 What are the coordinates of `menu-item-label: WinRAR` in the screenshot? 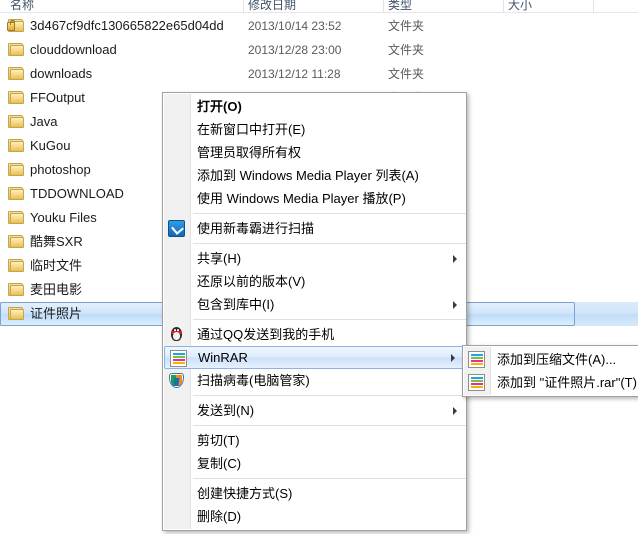 It's located at (223, 357).